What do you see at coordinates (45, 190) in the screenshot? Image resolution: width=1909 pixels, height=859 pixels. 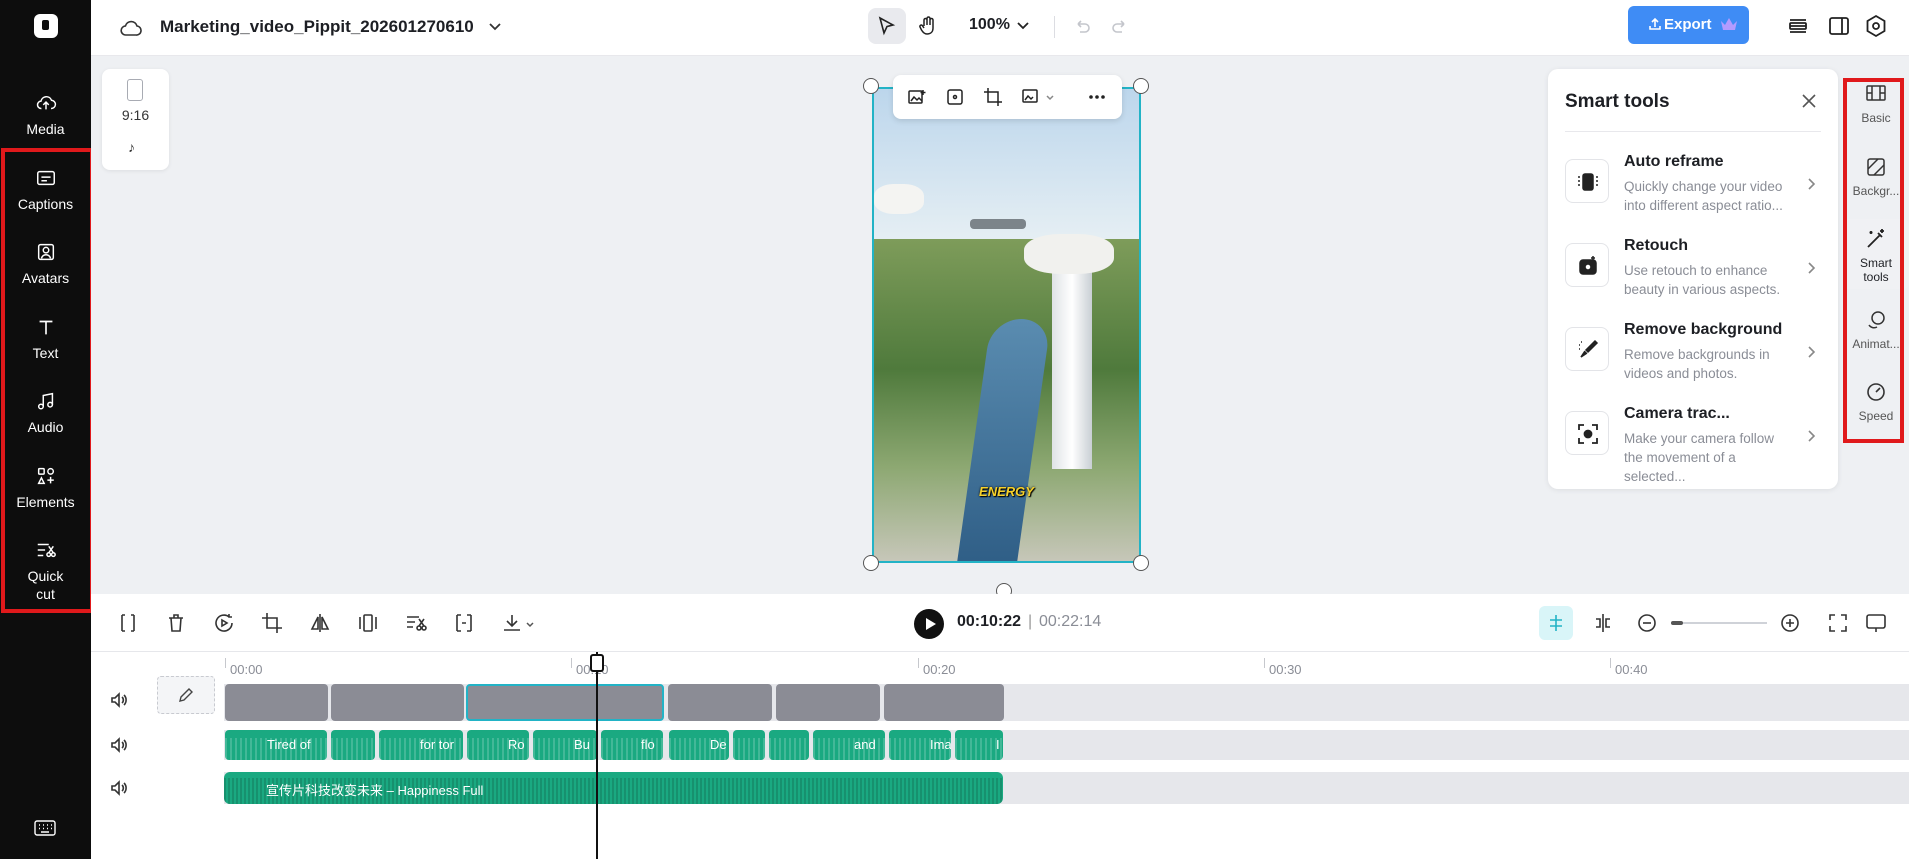 I see `nav-captions: Captions` at bounding box center [45, 190].